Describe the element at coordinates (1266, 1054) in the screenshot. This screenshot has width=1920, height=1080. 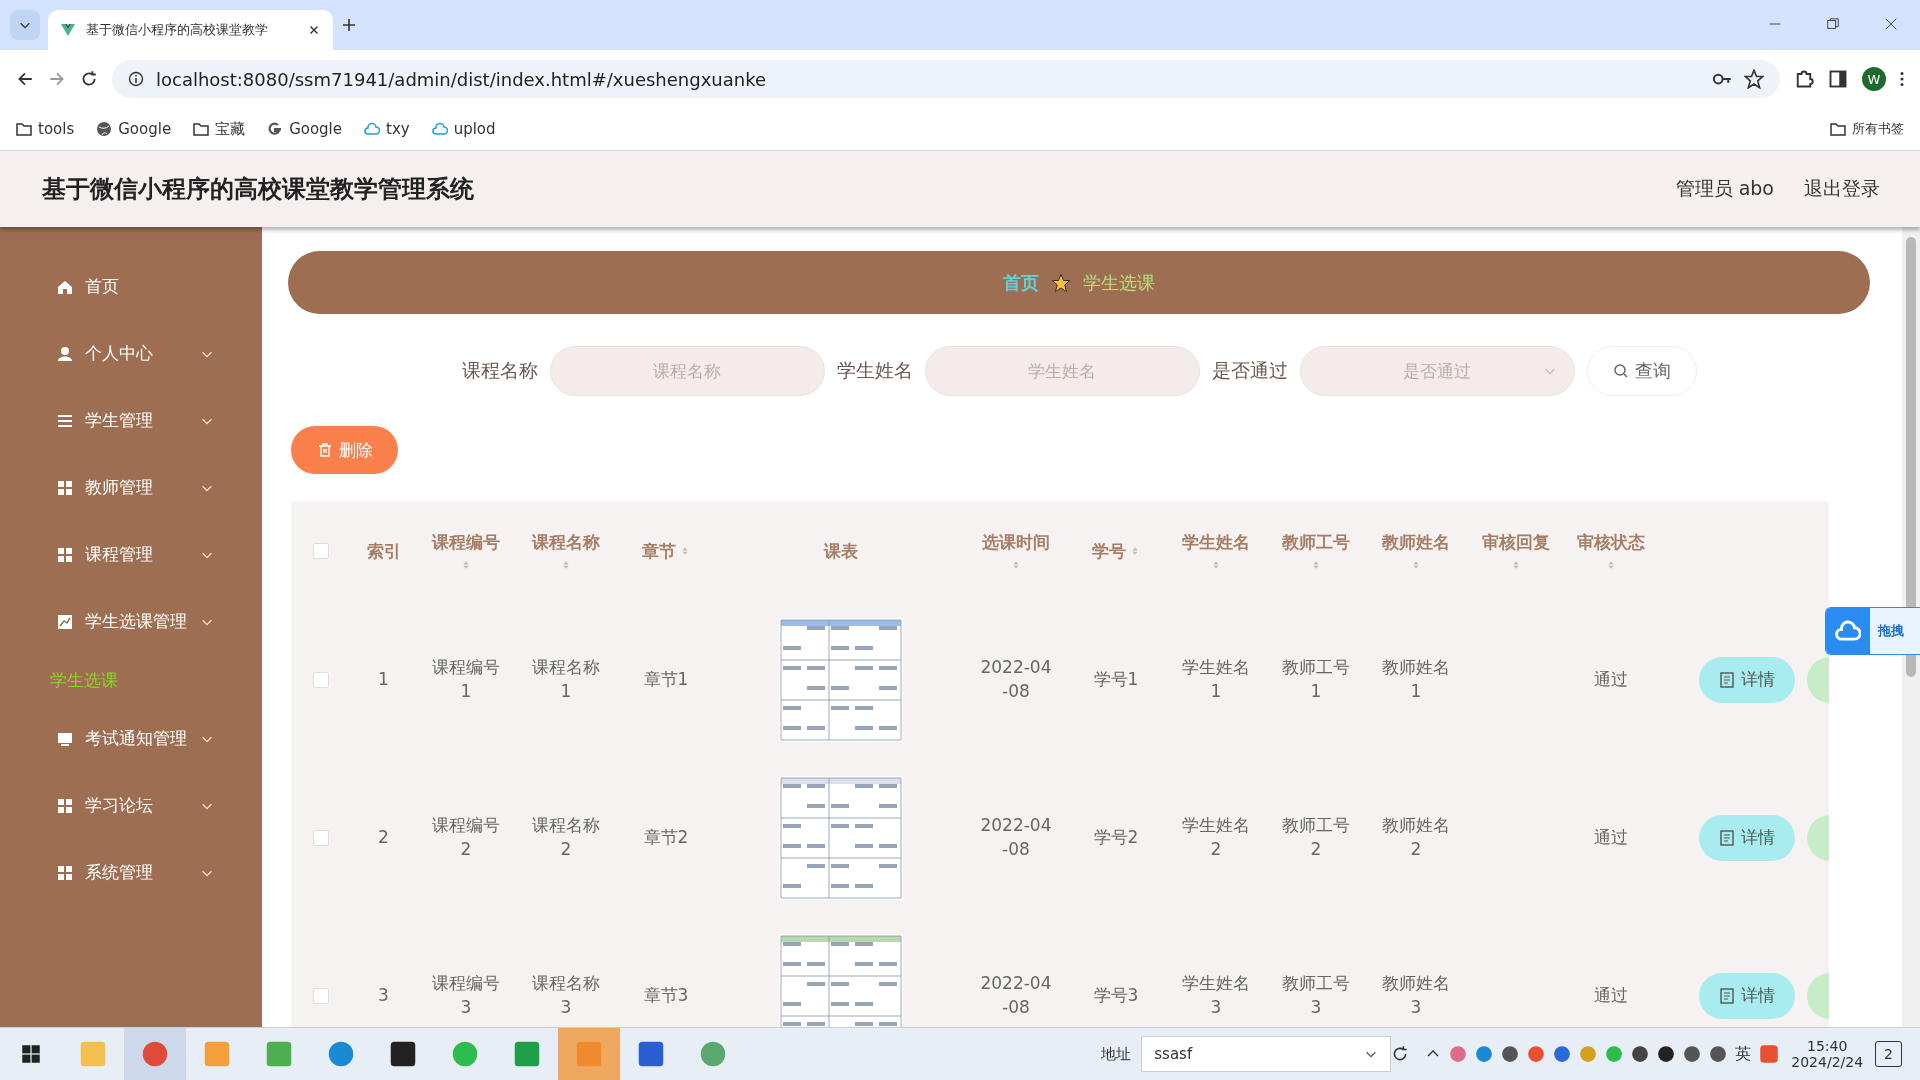
I see `address-field: ssasf` at that location.